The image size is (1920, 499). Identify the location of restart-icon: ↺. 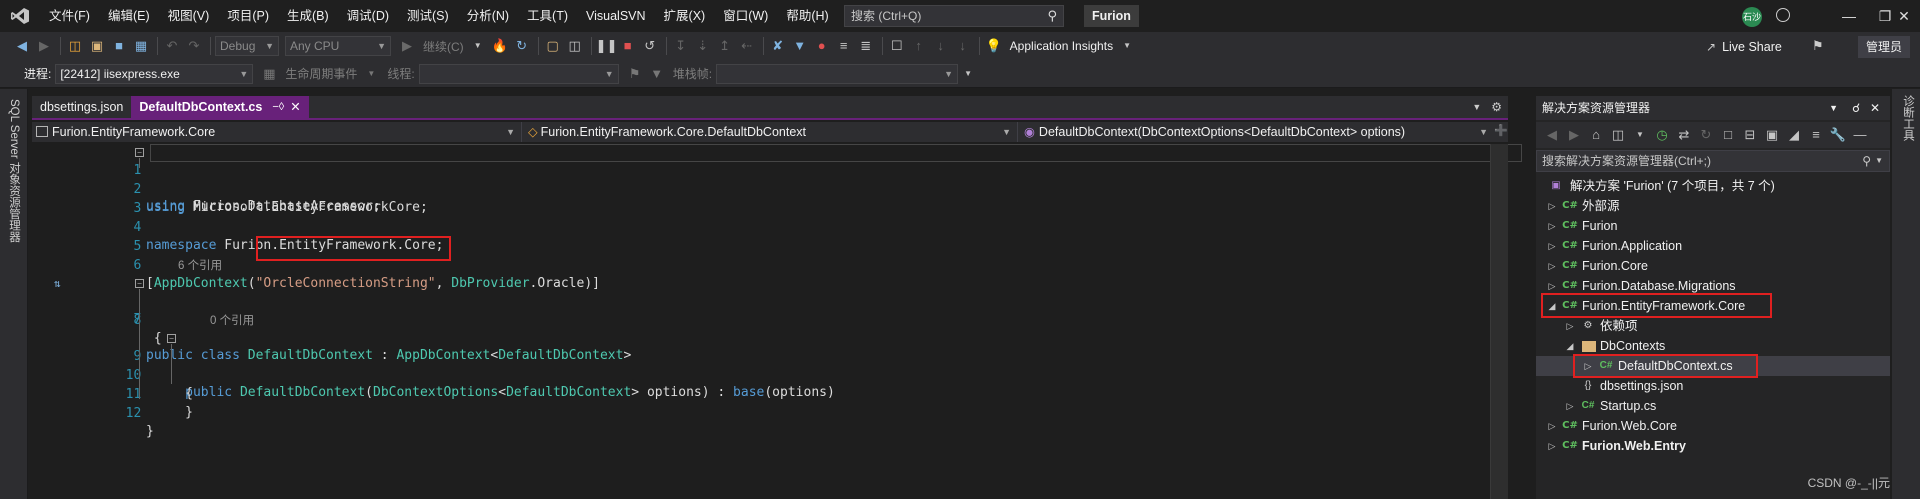
(650, 46).